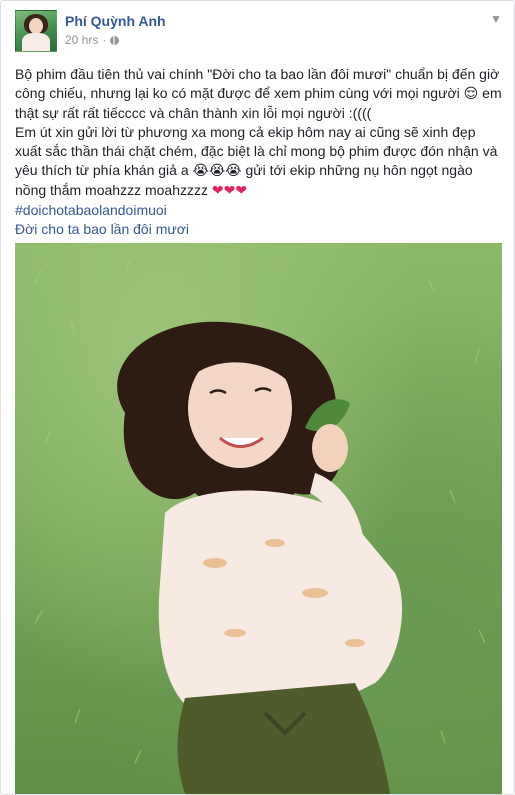  I want to click on avatar-body, so click(36, 42).